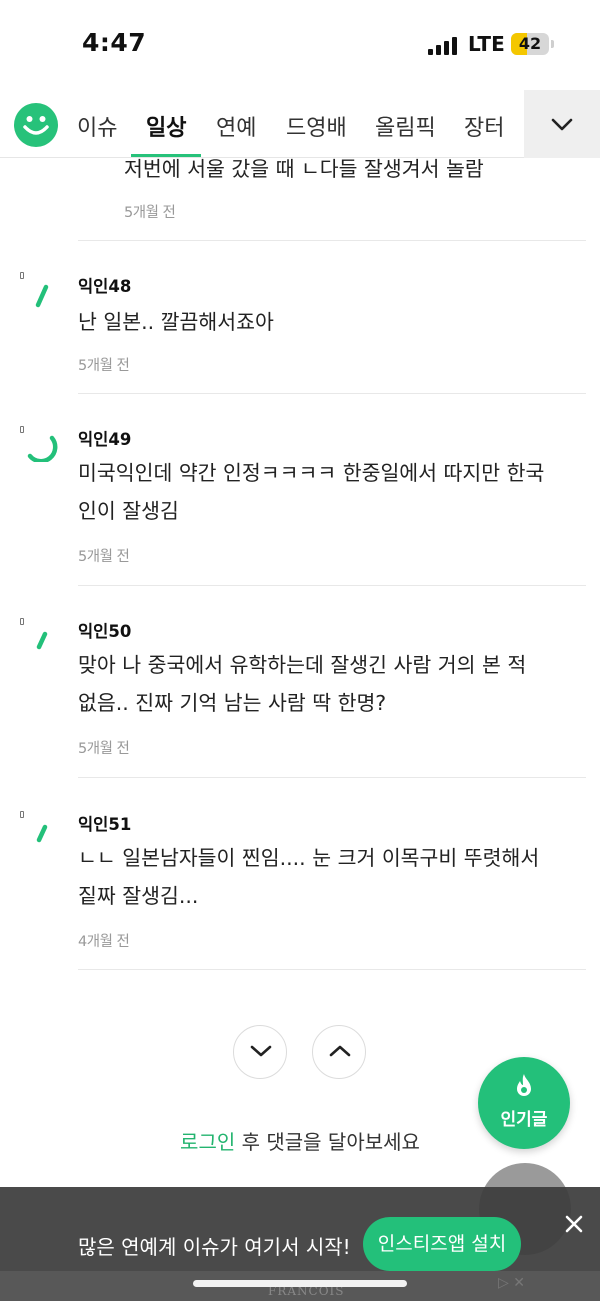 The image size is (600, 1301). Describe the element at coordinates (486, 44) in the screenshot. I see `network-label: LTE` at that location.